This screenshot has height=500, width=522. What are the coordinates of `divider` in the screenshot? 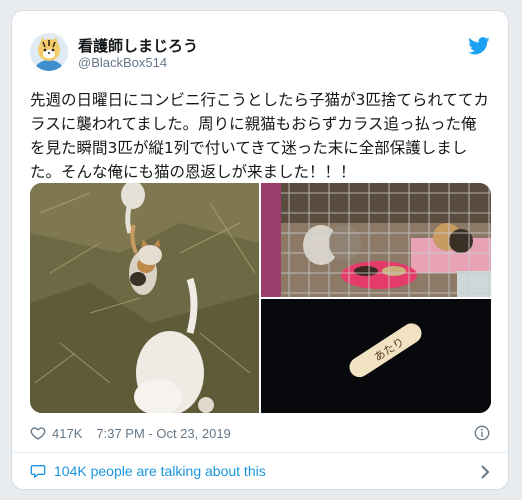 It's located at (260, 452).